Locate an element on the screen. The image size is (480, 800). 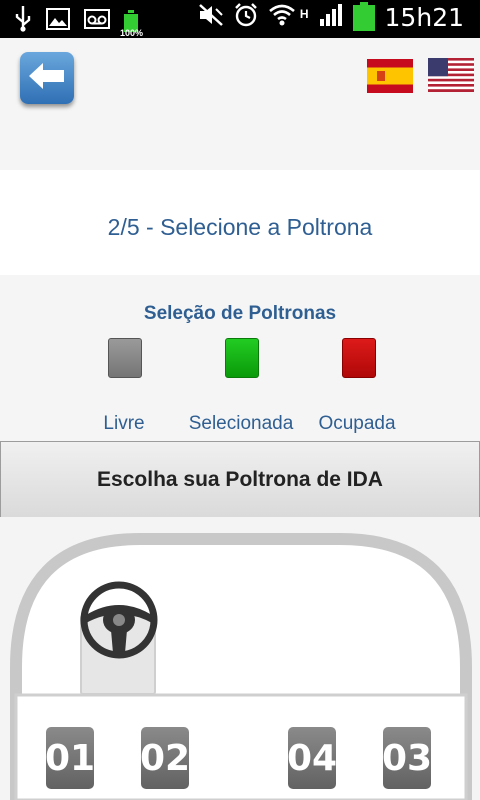
seat-03: 03 is located at coordinates (407, 758).